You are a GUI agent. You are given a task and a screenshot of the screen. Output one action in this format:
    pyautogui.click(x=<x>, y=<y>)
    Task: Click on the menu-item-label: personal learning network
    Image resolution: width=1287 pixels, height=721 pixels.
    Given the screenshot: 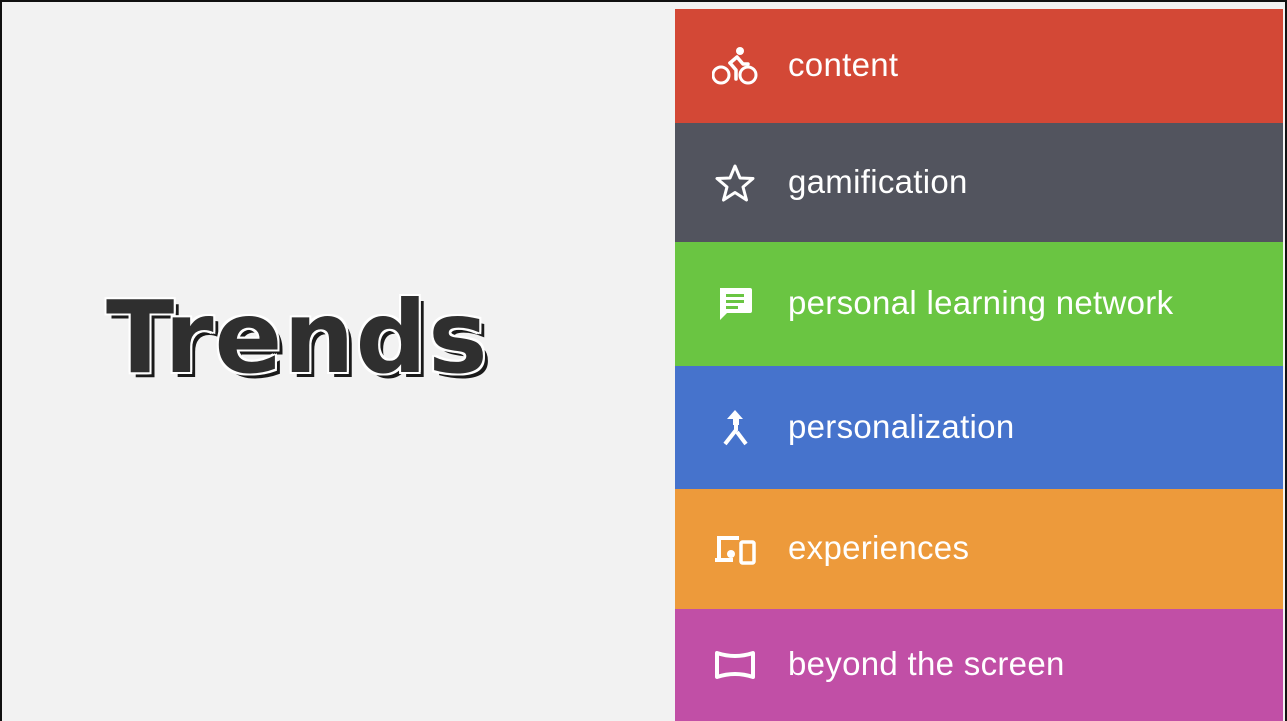 What is the action you would take?
    pyautogui.click(x=981, y=303)
    